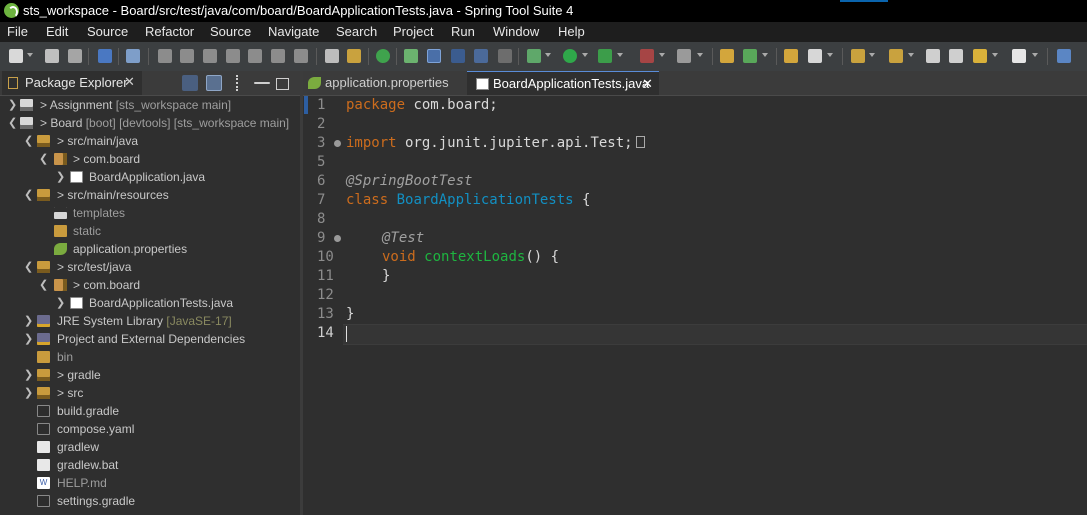 Image resolution: width=1087 pixels, height=515 pixels. I want to click on coverage-icon, so click(647, 56).